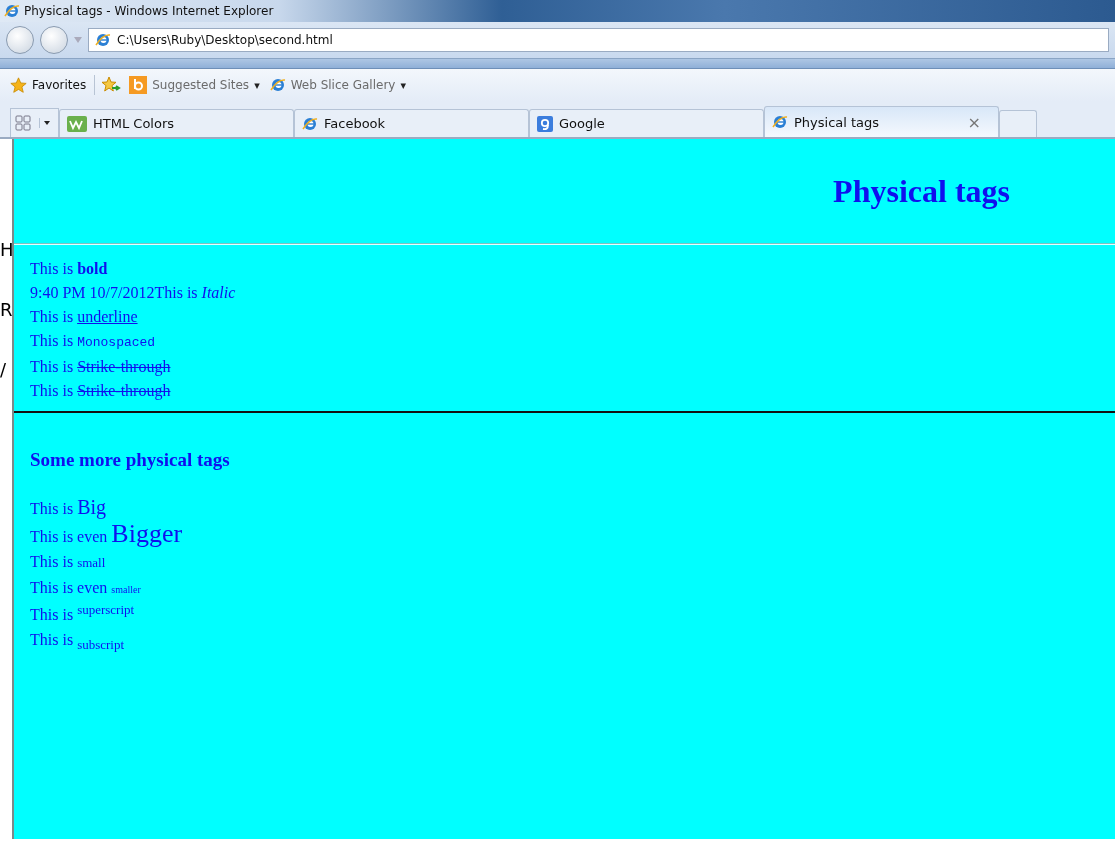 The width and height of the screenshot is (1115, 854). Describe the element at coordinates (20, 40) in the screenshot. I see `back-button` at that location.